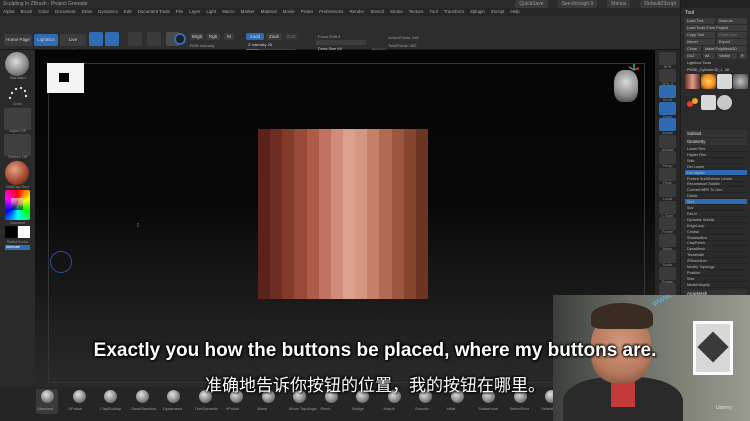 This screenshot has height=421, width=750. Describe the element at coordinates (716, 133) in the screenshot. I see `subtool-section: Subtool` at that location.